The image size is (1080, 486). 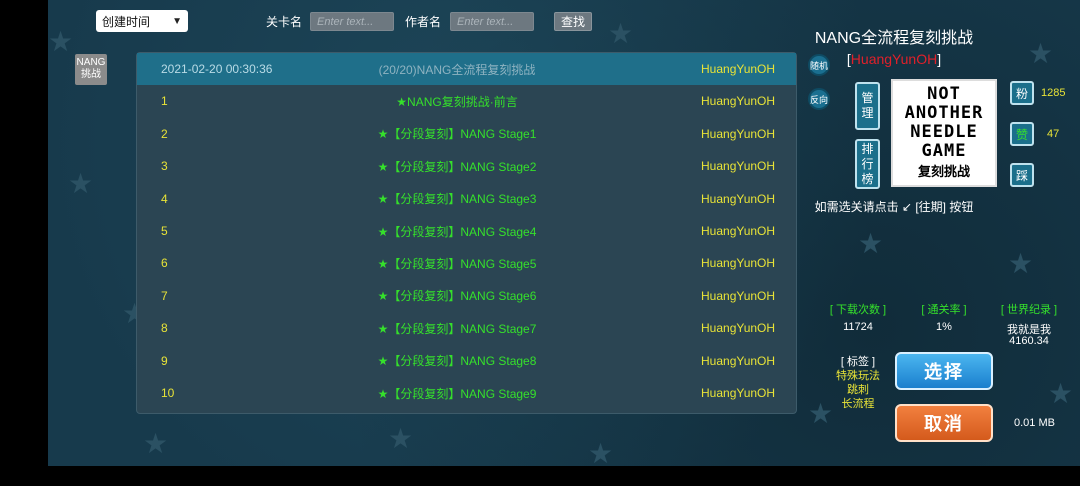 What do you see at coordinates (1022, 134) in the screenshot?
I see `like-button: 赞` at bounding box center [1022, 134].